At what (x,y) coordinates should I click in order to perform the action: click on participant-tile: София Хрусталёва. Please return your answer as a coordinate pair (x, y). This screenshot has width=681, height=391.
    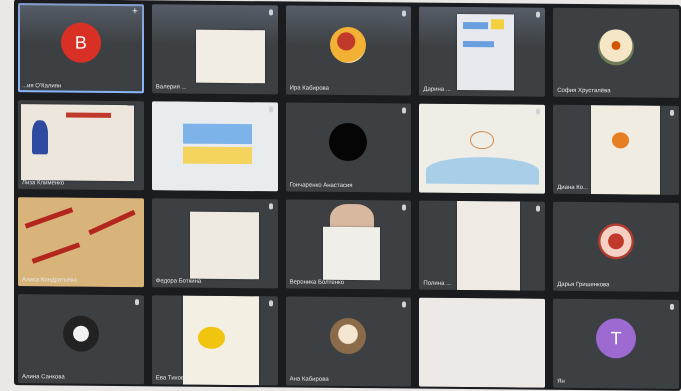
    Looking at the image, I should click on (616, 52).